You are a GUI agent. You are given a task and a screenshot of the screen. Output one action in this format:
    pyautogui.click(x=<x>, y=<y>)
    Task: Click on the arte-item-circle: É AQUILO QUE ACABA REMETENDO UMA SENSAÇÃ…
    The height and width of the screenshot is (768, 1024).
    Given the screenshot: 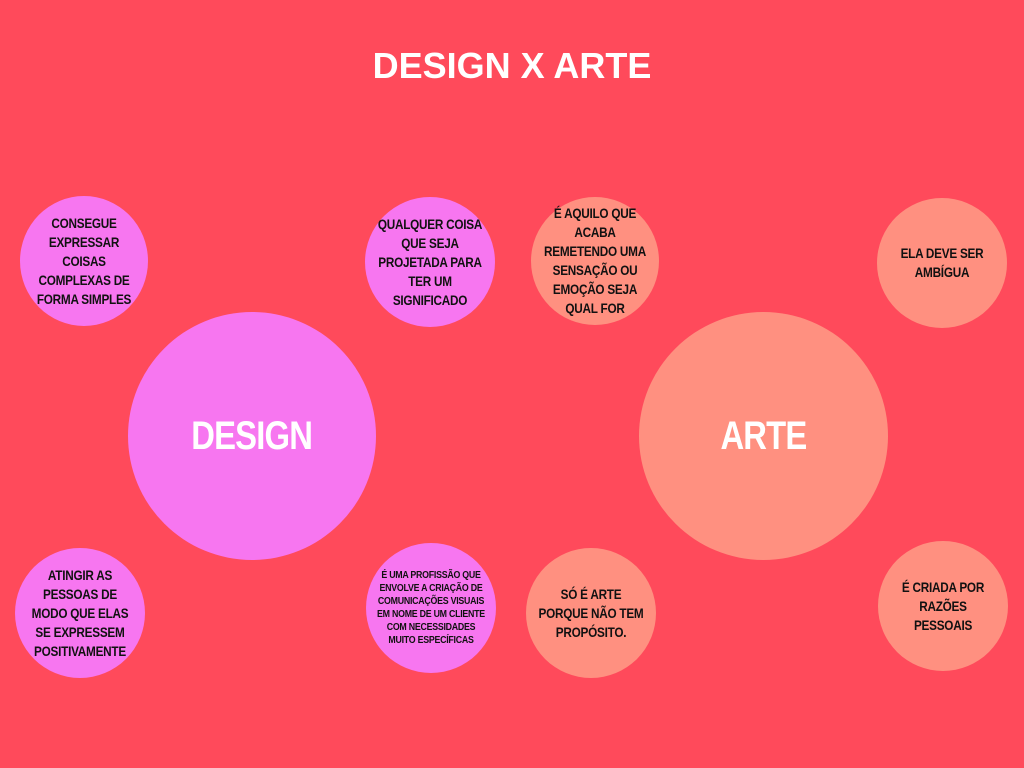 What is the action you would take?
    pyautogui.click(x=595, y=261)
    